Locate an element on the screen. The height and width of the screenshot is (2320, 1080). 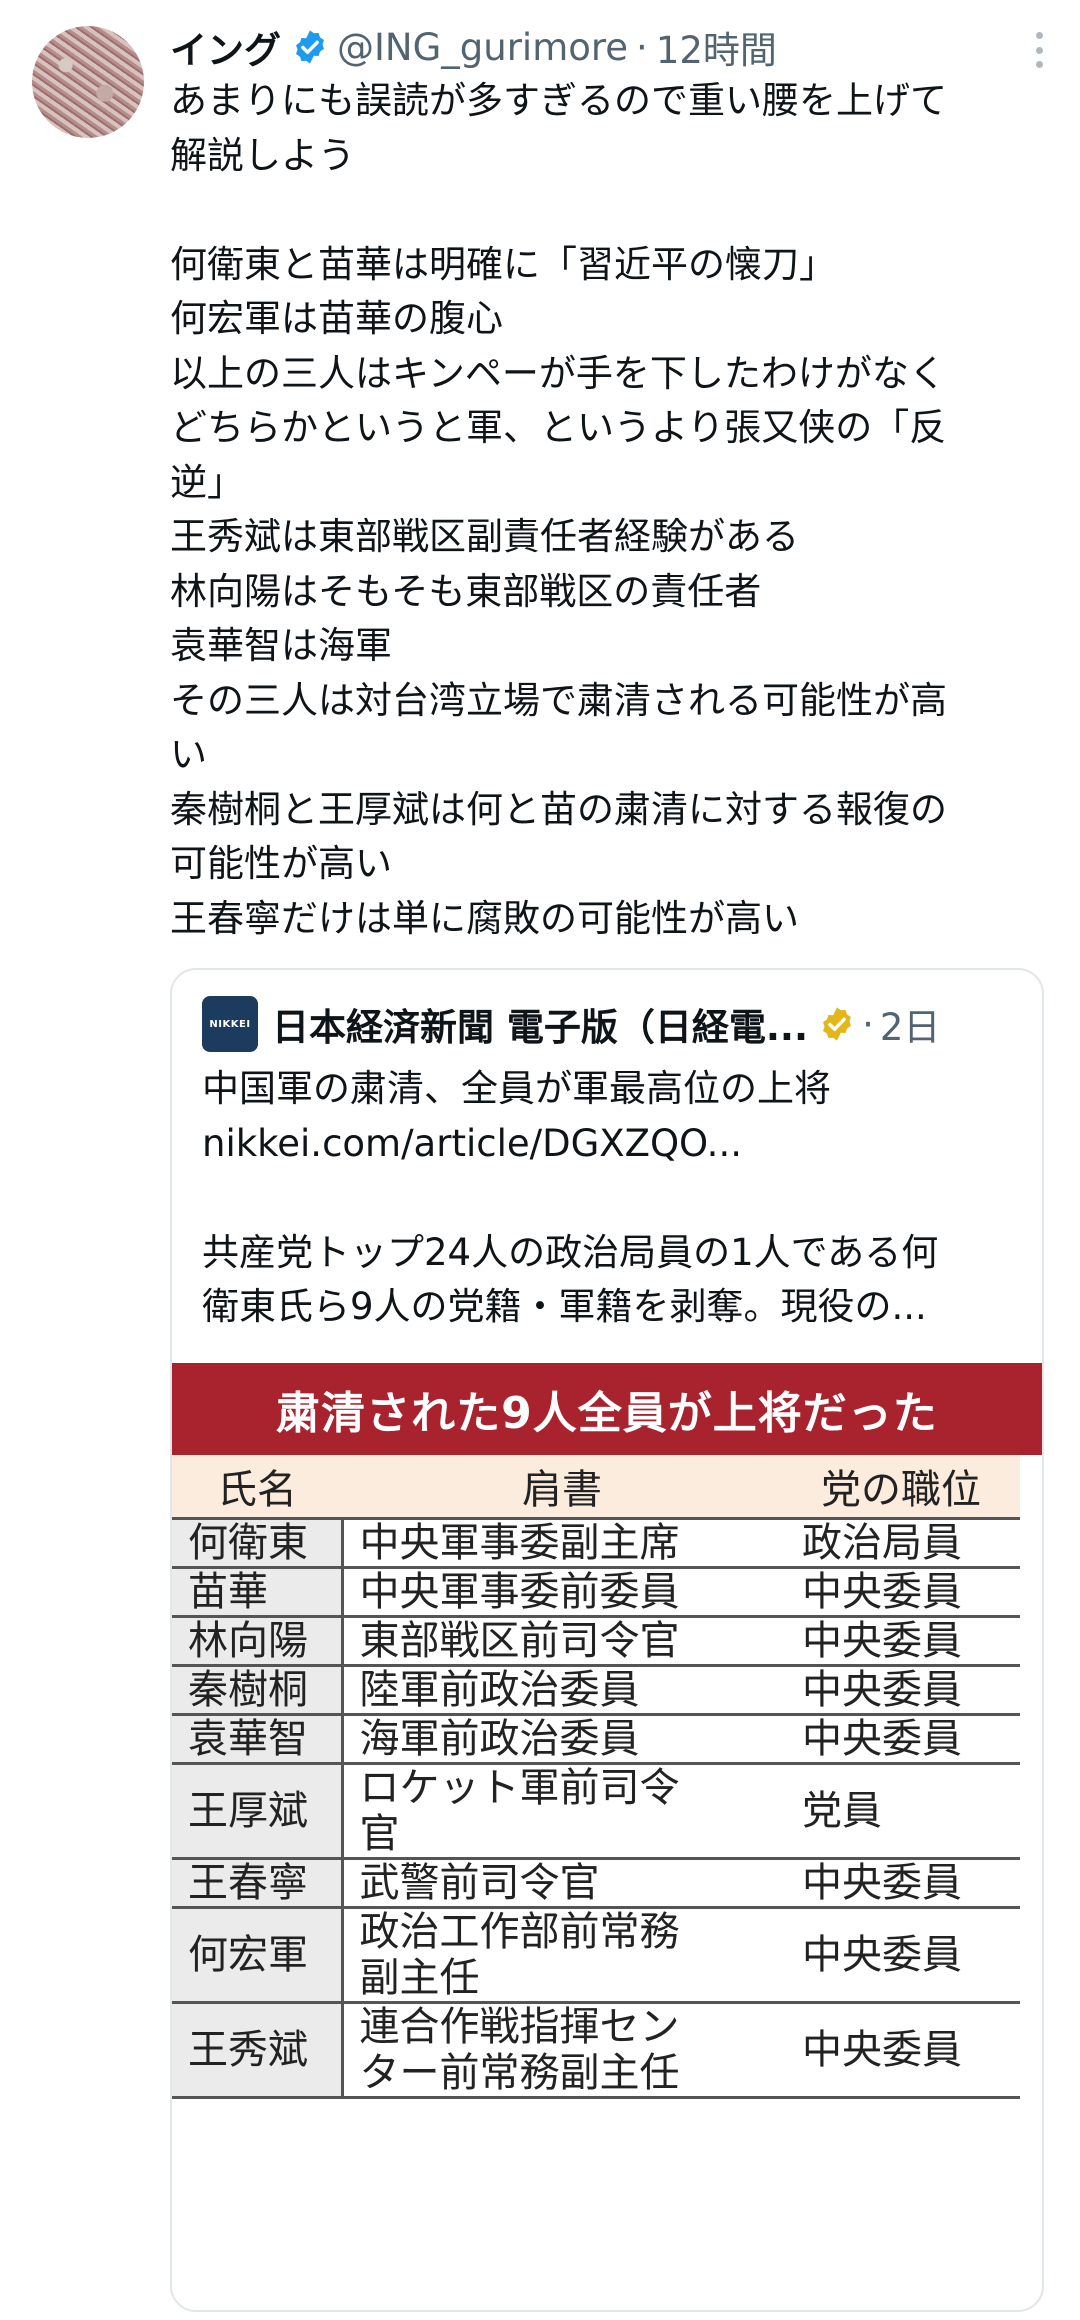
cell-title: ロケット軍前司令 官 is located at coordinates (562, 1811).